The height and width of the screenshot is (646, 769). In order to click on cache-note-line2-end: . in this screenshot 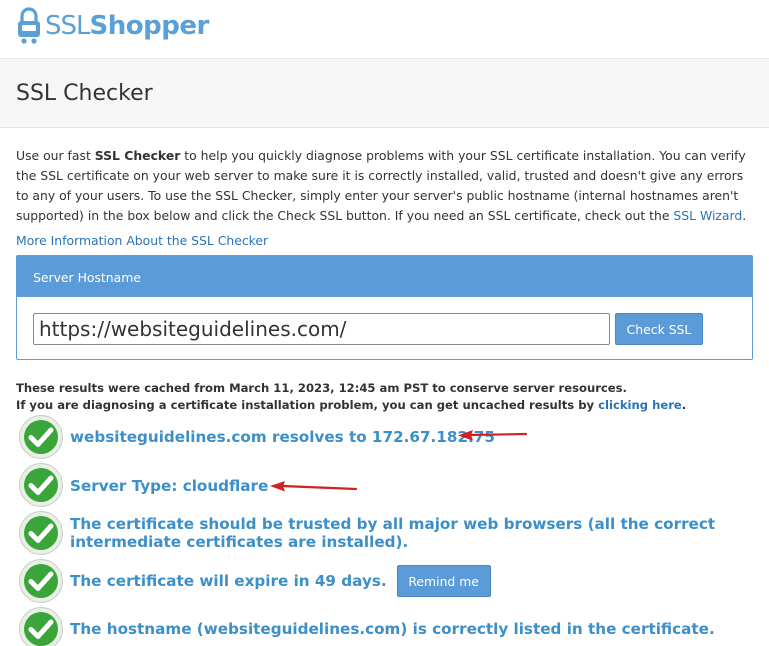, I will do `click(684, 405)`.